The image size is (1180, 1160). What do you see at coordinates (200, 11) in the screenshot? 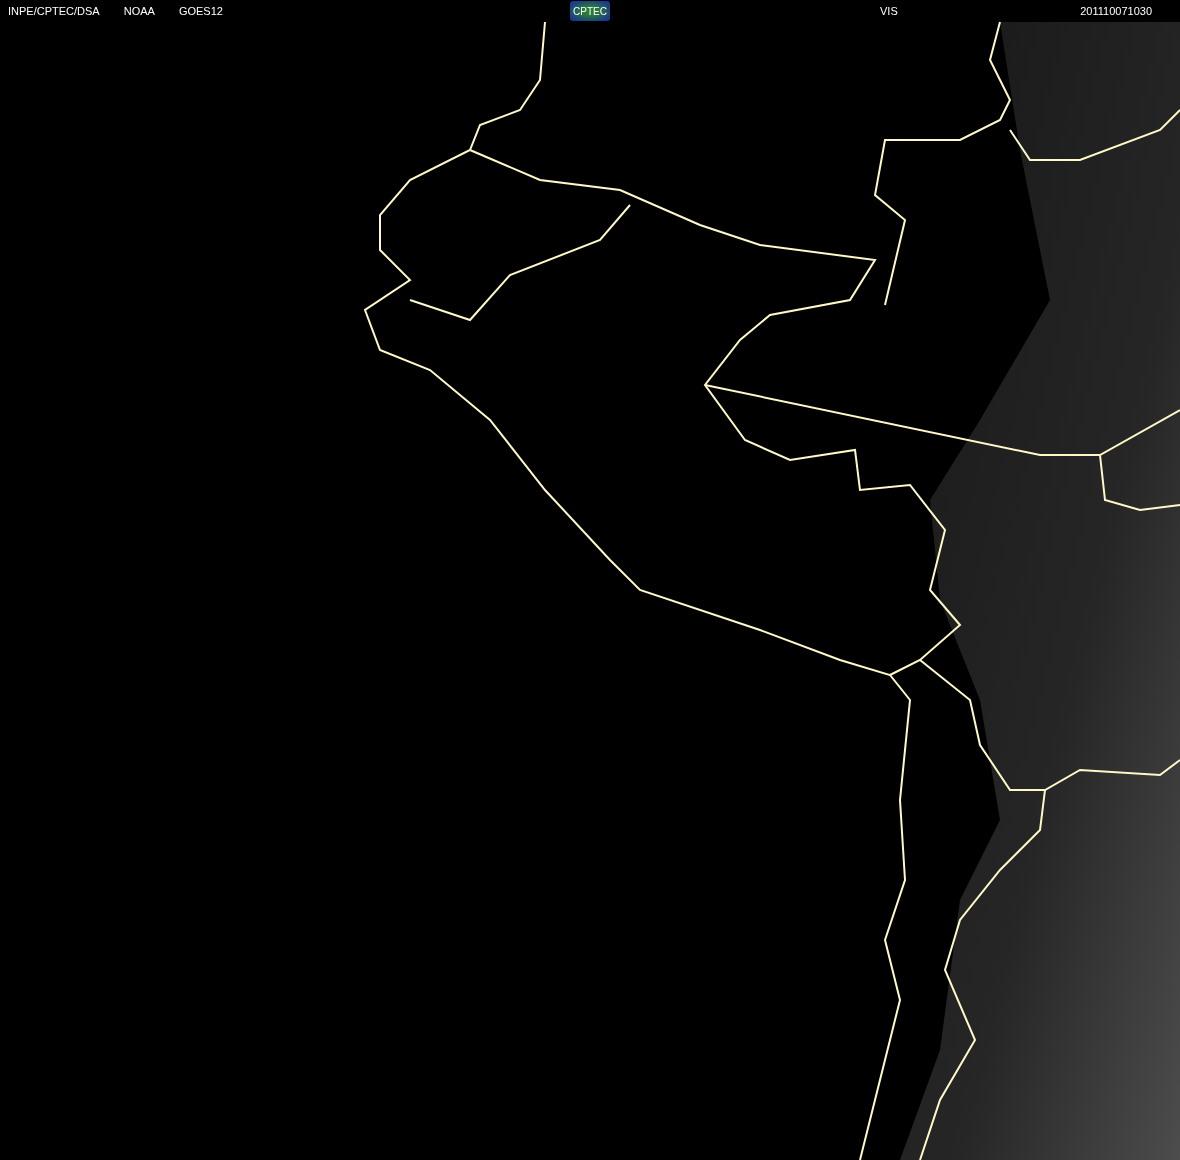
I see `header-label: GOES12` at bounding box center [200, 11].